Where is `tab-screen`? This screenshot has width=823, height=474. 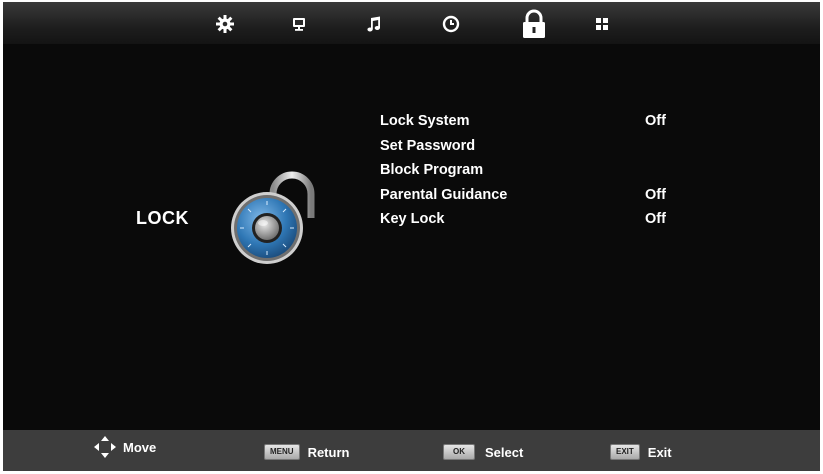 tab-screen is located at coordinates (299, 24).